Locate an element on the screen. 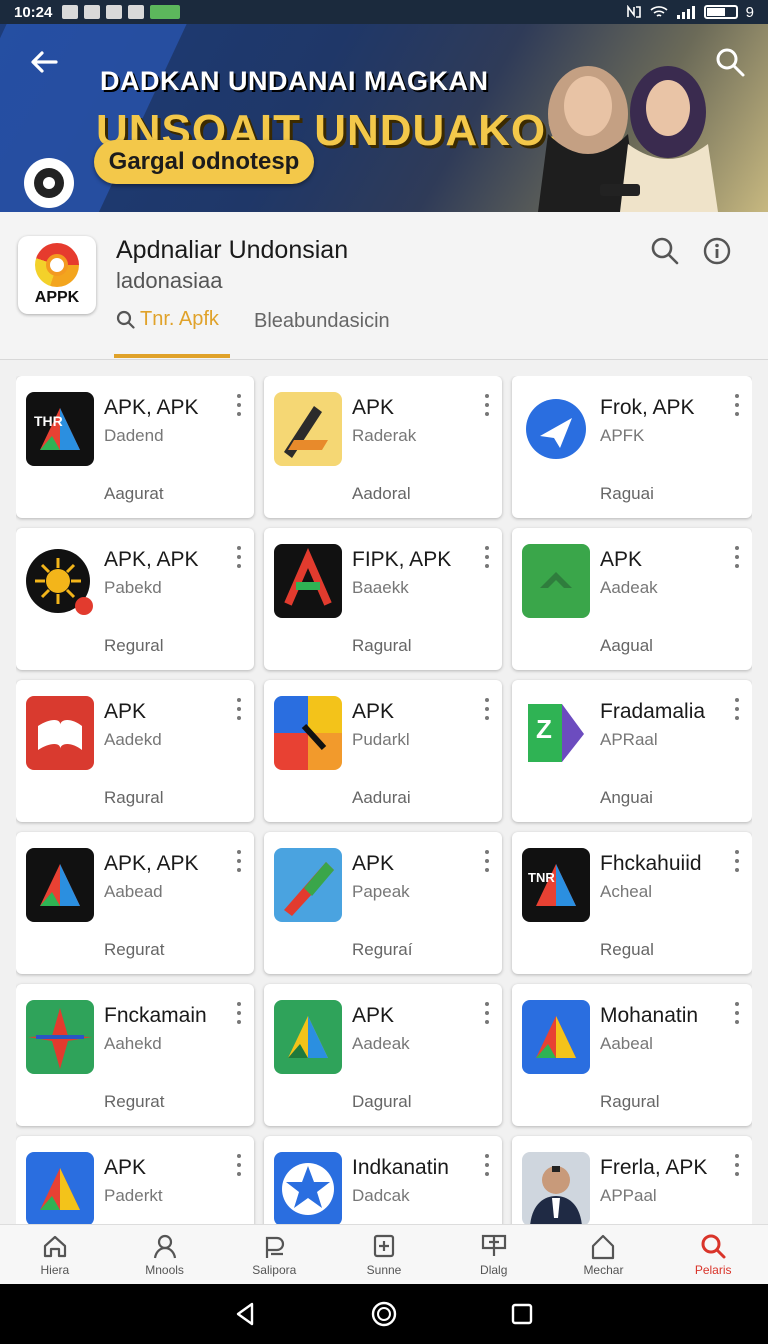 The height and width of the screenshot is (1344, 768). app-card: Mohanatin Aabeal Ragural is located at coordinates (632, 1055).